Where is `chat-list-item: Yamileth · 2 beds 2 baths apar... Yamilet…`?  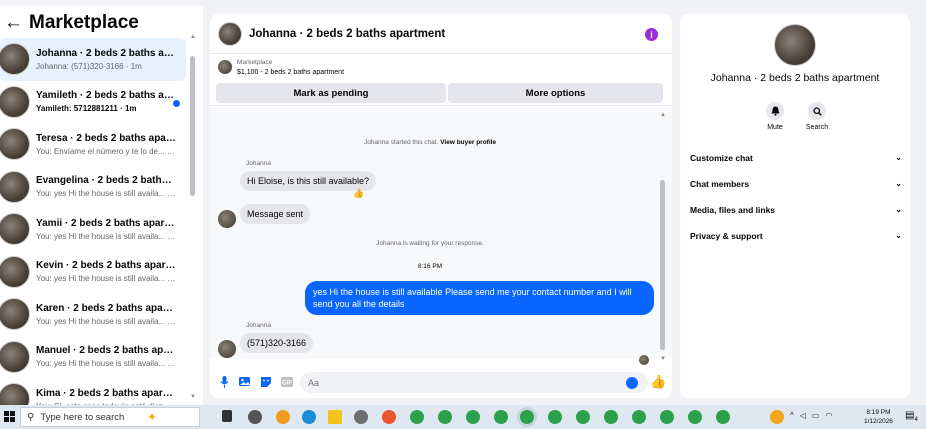 chat-list-item: Yamileth · 2 beds 2 baths apar... Yamilet… is located at coordinates (93, 102).